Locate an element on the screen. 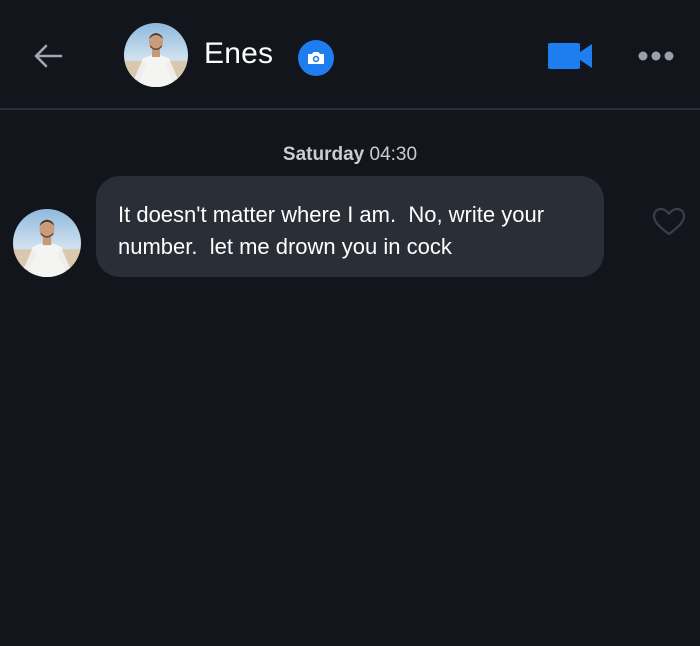  contact-photo is located at coordinates (156, 55).